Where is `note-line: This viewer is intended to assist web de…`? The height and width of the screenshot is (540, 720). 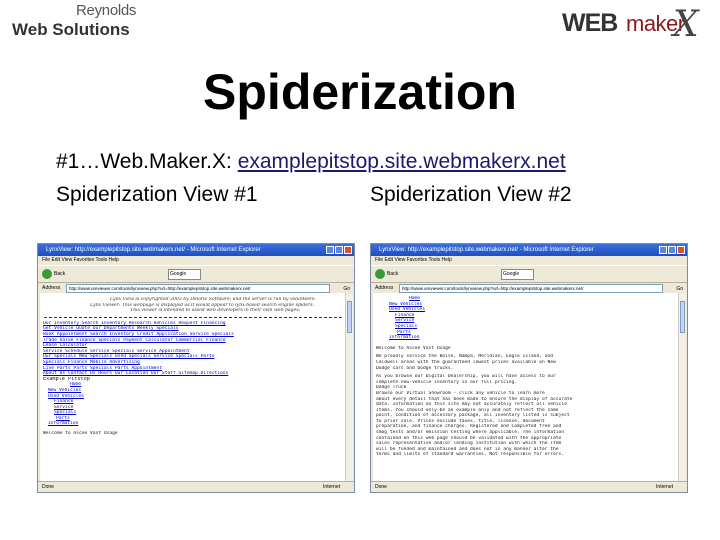 note-line: This viewer is intended to assist web de… is located at coordinates (215, 311).